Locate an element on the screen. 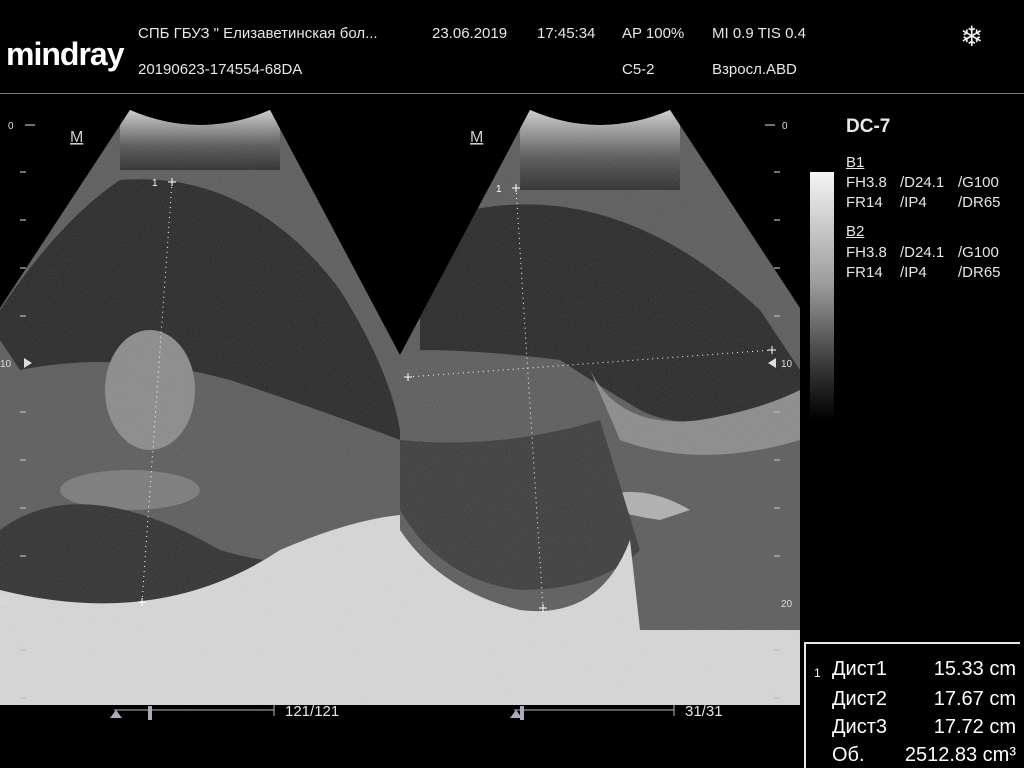 This screenshot has width=1024, height=768. measurement-value: 17.72 cm is located at coordinates (974, 727).